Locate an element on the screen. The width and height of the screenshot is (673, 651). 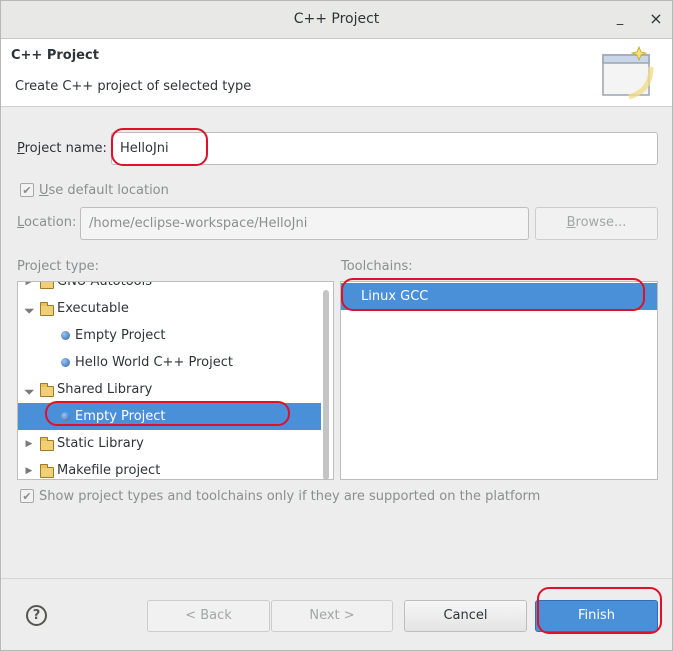
tree-folder-row: ◢ Shared Library is located at coordinates (169, 389).